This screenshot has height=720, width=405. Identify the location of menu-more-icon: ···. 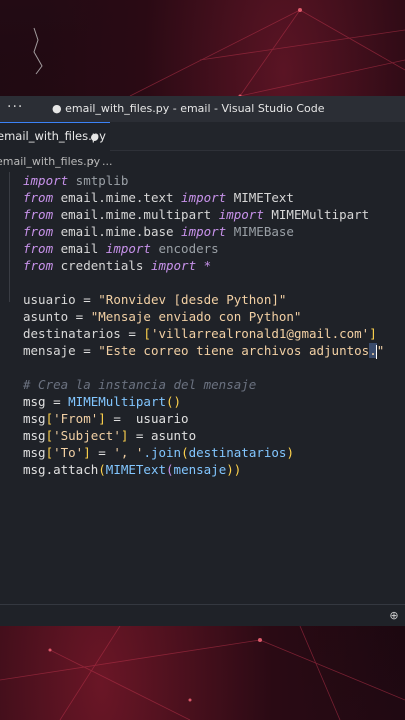
(15, 107).